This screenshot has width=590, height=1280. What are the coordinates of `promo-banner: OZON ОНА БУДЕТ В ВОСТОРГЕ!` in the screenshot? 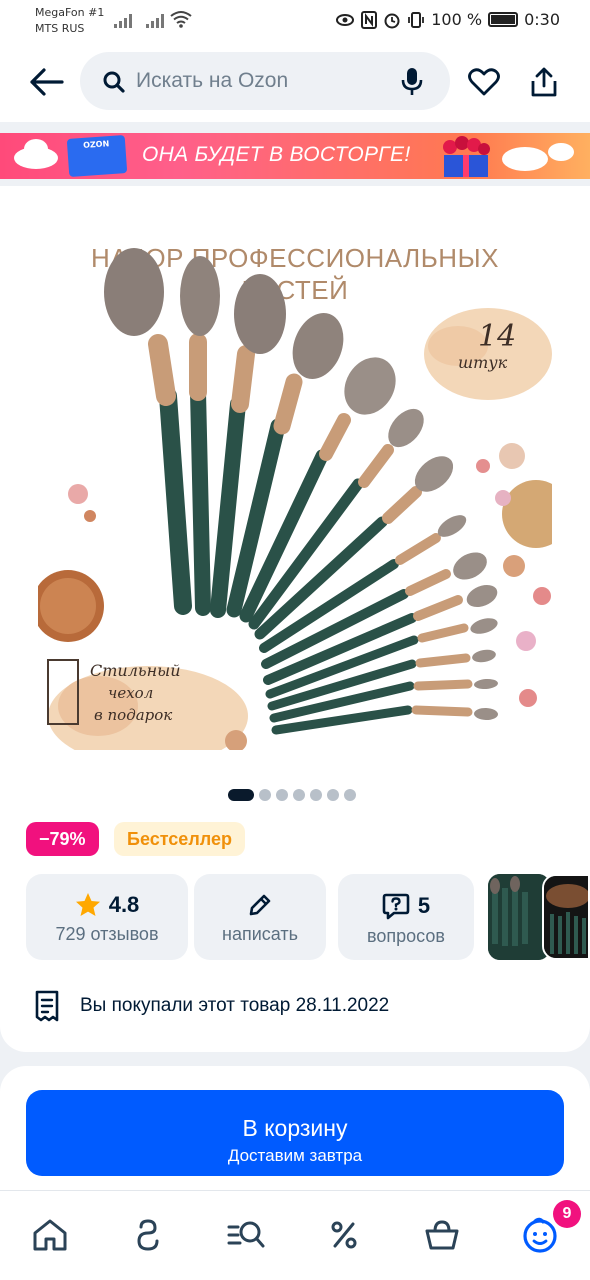 It's located at (295, 156).